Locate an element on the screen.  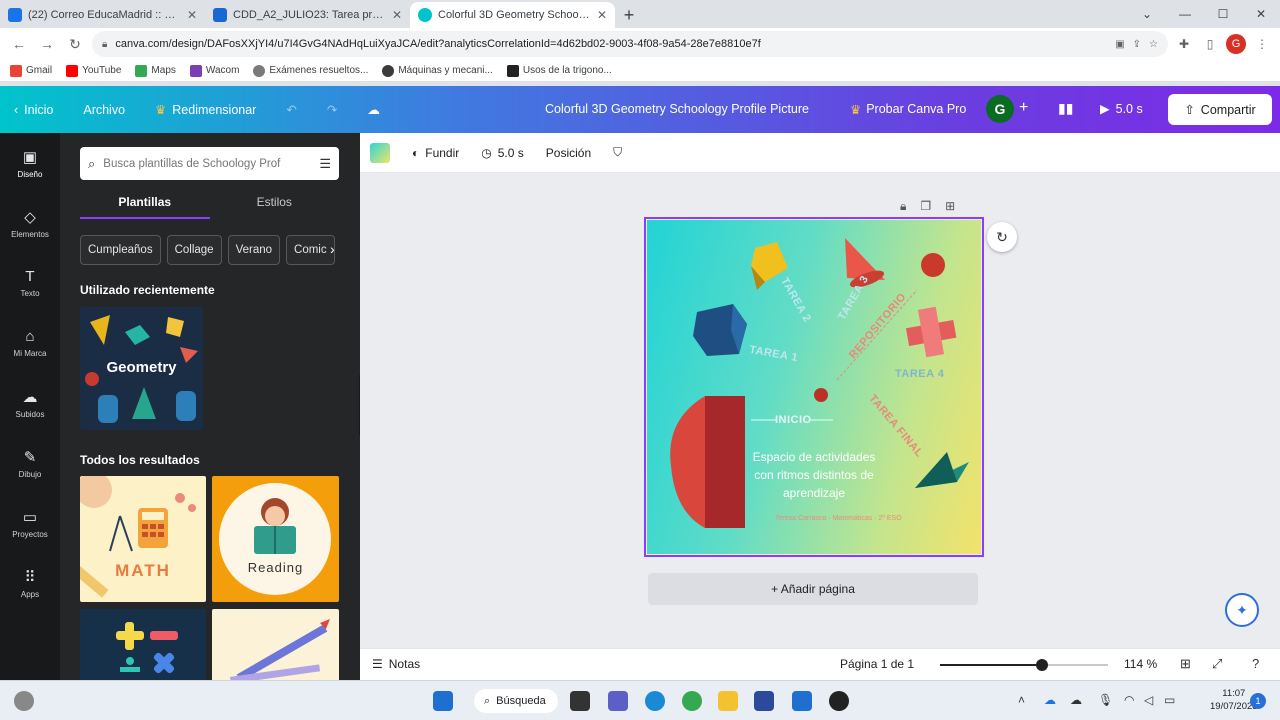
chevron-right-icon: › is located at coordinates (332, 249).